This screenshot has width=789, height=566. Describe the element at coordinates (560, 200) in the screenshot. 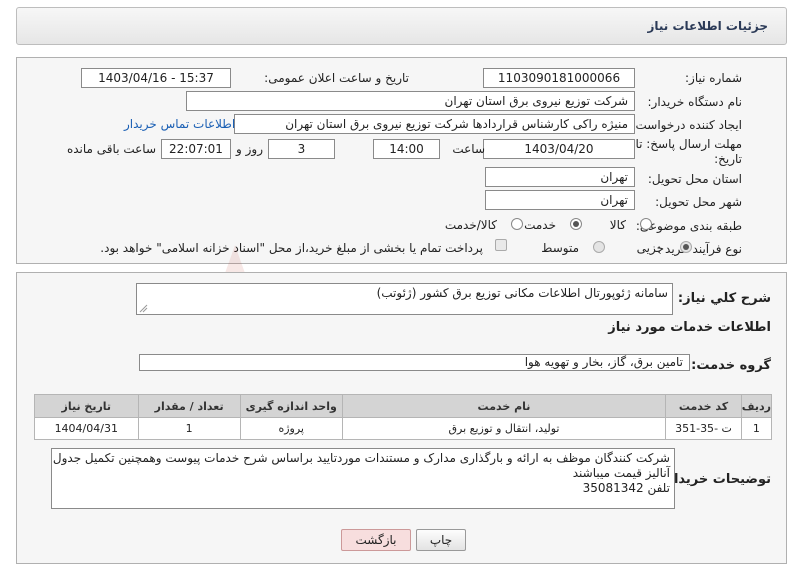

I see `city-field: تهران` at that location.